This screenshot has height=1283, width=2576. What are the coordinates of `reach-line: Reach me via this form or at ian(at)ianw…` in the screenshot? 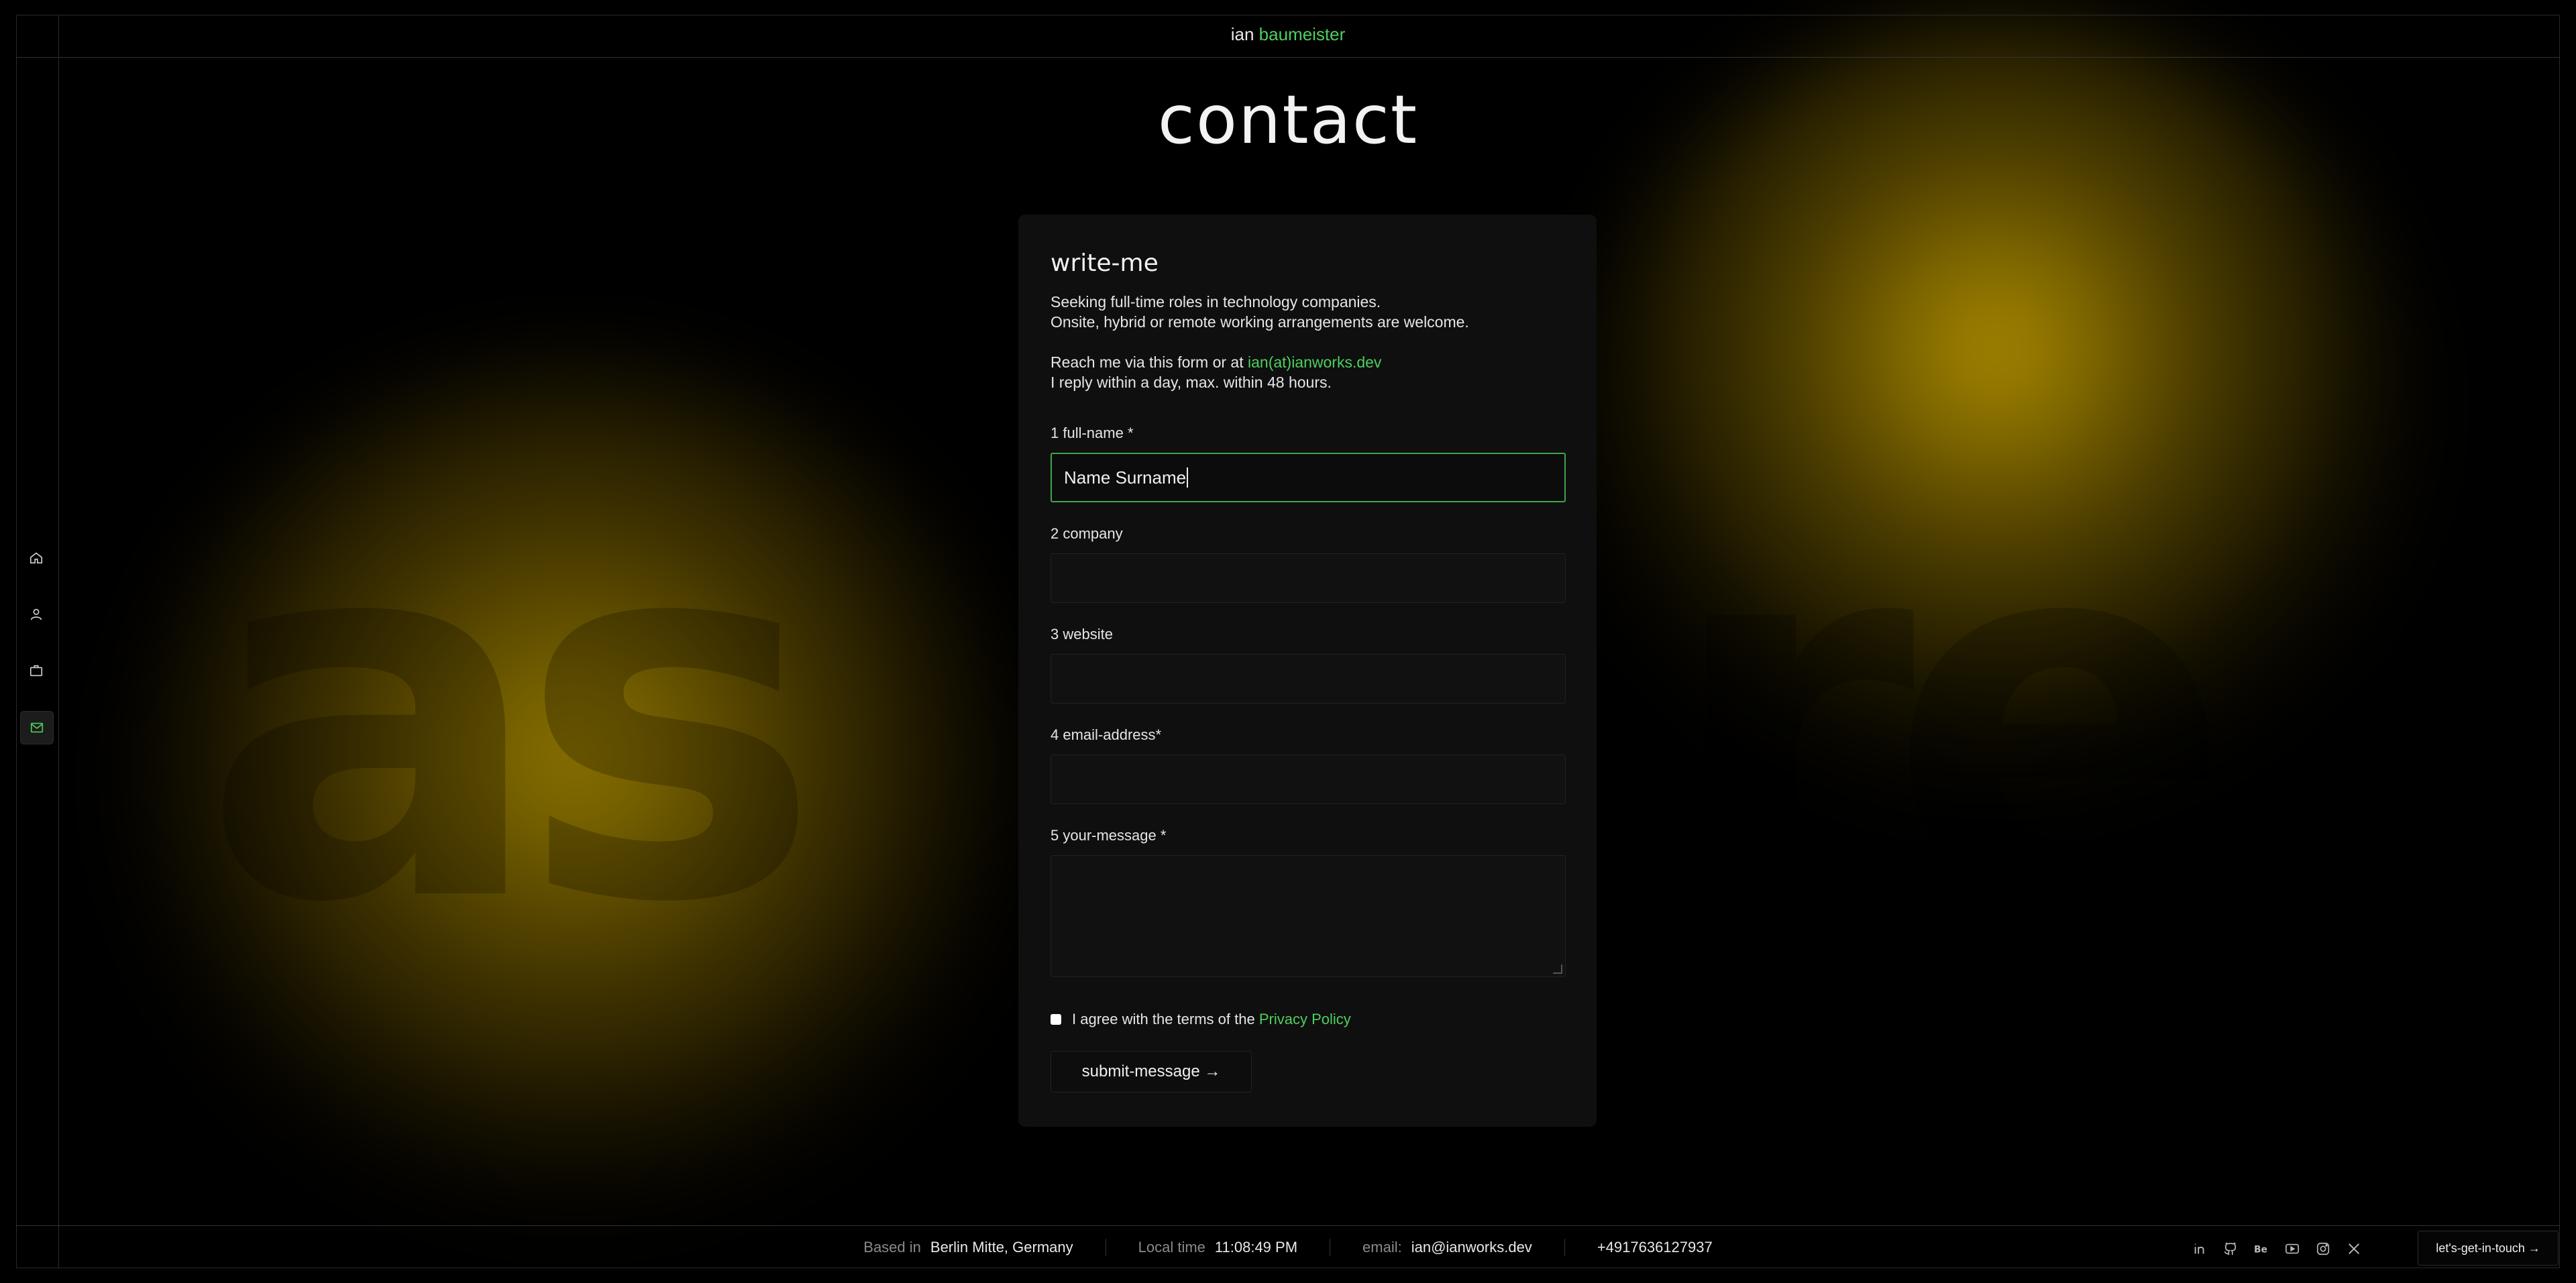 It's located at (1307, 362).